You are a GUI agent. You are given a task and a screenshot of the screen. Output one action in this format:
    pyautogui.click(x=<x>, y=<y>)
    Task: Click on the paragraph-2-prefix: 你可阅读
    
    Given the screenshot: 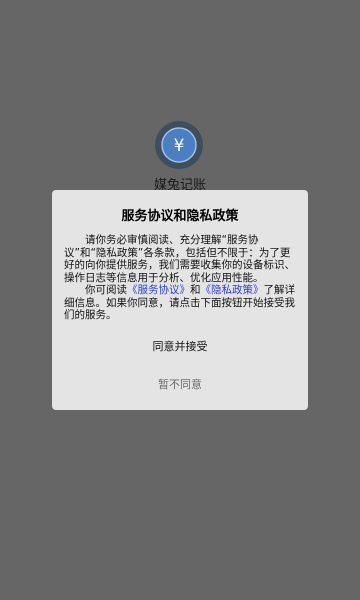 What is the action you would take?
    pyautogui.click(x=106, y=290)
    